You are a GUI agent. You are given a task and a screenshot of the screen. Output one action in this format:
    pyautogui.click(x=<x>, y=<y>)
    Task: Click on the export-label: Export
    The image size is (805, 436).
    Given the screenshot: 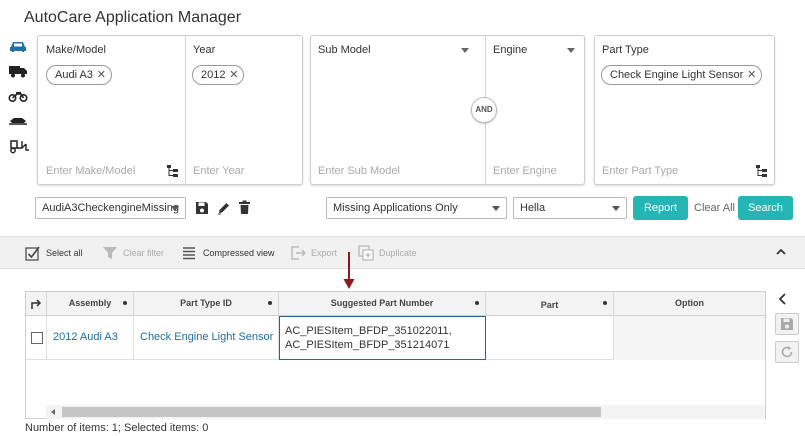 What is the action you would take?
    pyautogui.click(x=324, y=253)
    